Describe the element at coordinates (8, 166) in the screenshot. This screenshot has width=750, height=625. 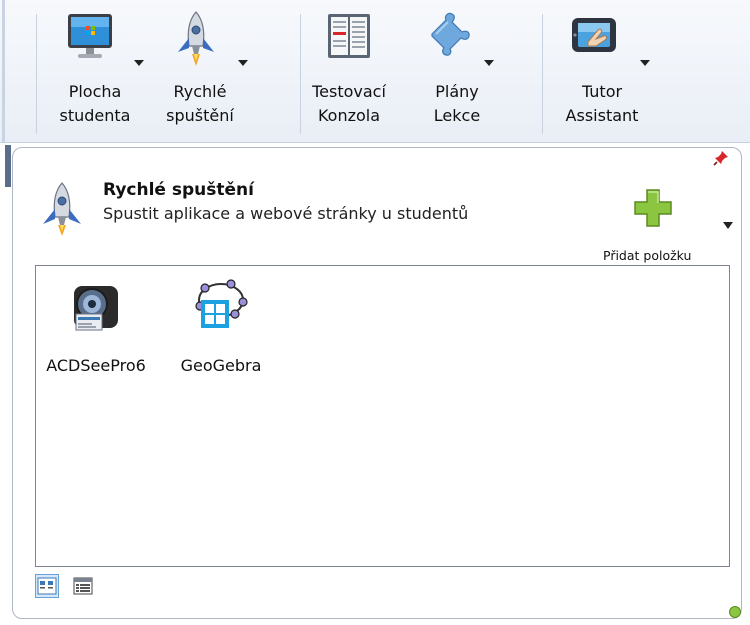
I see `side-accent-bar` at that location.